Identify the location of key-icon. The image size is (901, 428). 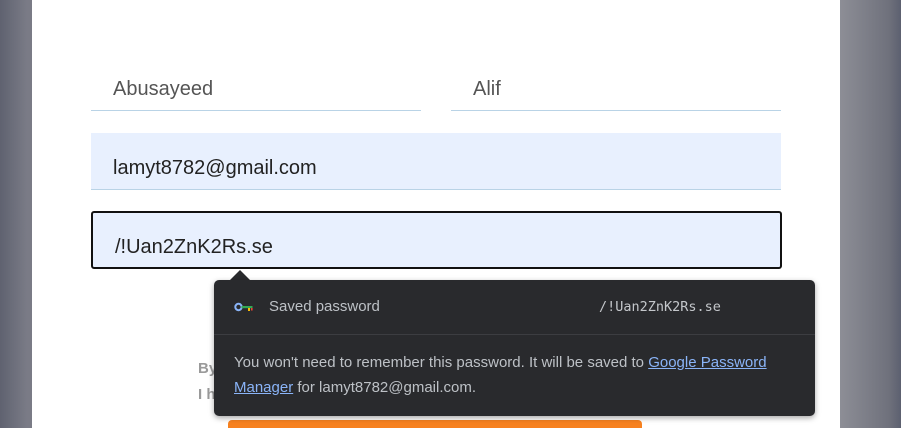
(243, 307).